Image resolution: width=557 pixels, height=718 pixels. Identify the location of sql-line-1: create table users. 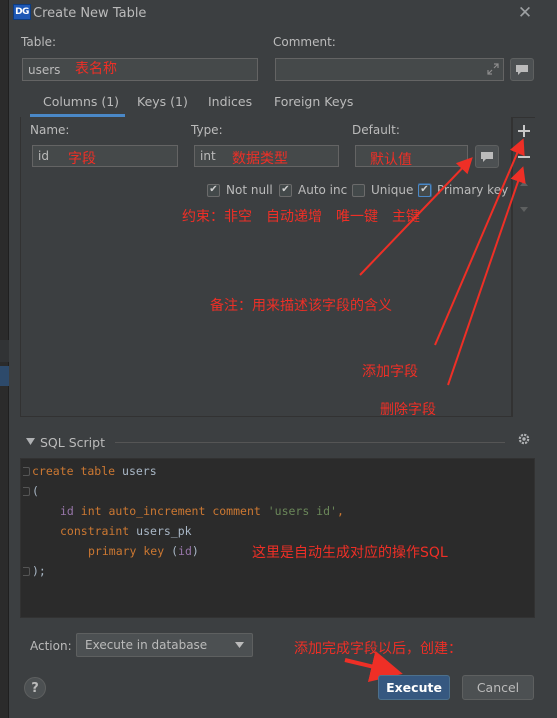
(94, 471).